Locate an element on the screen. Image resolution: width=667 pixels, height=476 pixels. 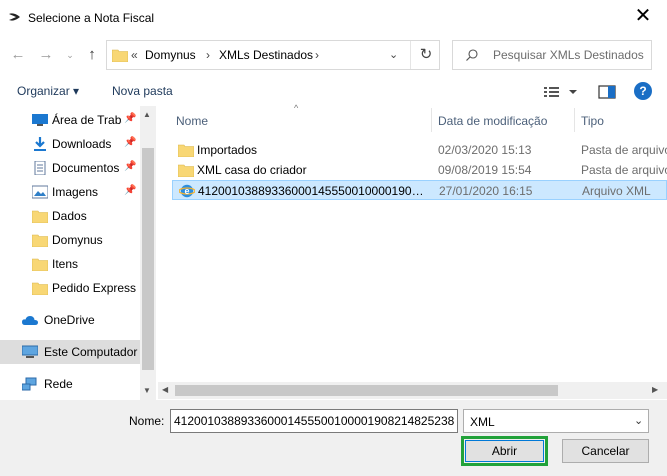
column-date: Data de modificação is located at coordinates (492, 121).